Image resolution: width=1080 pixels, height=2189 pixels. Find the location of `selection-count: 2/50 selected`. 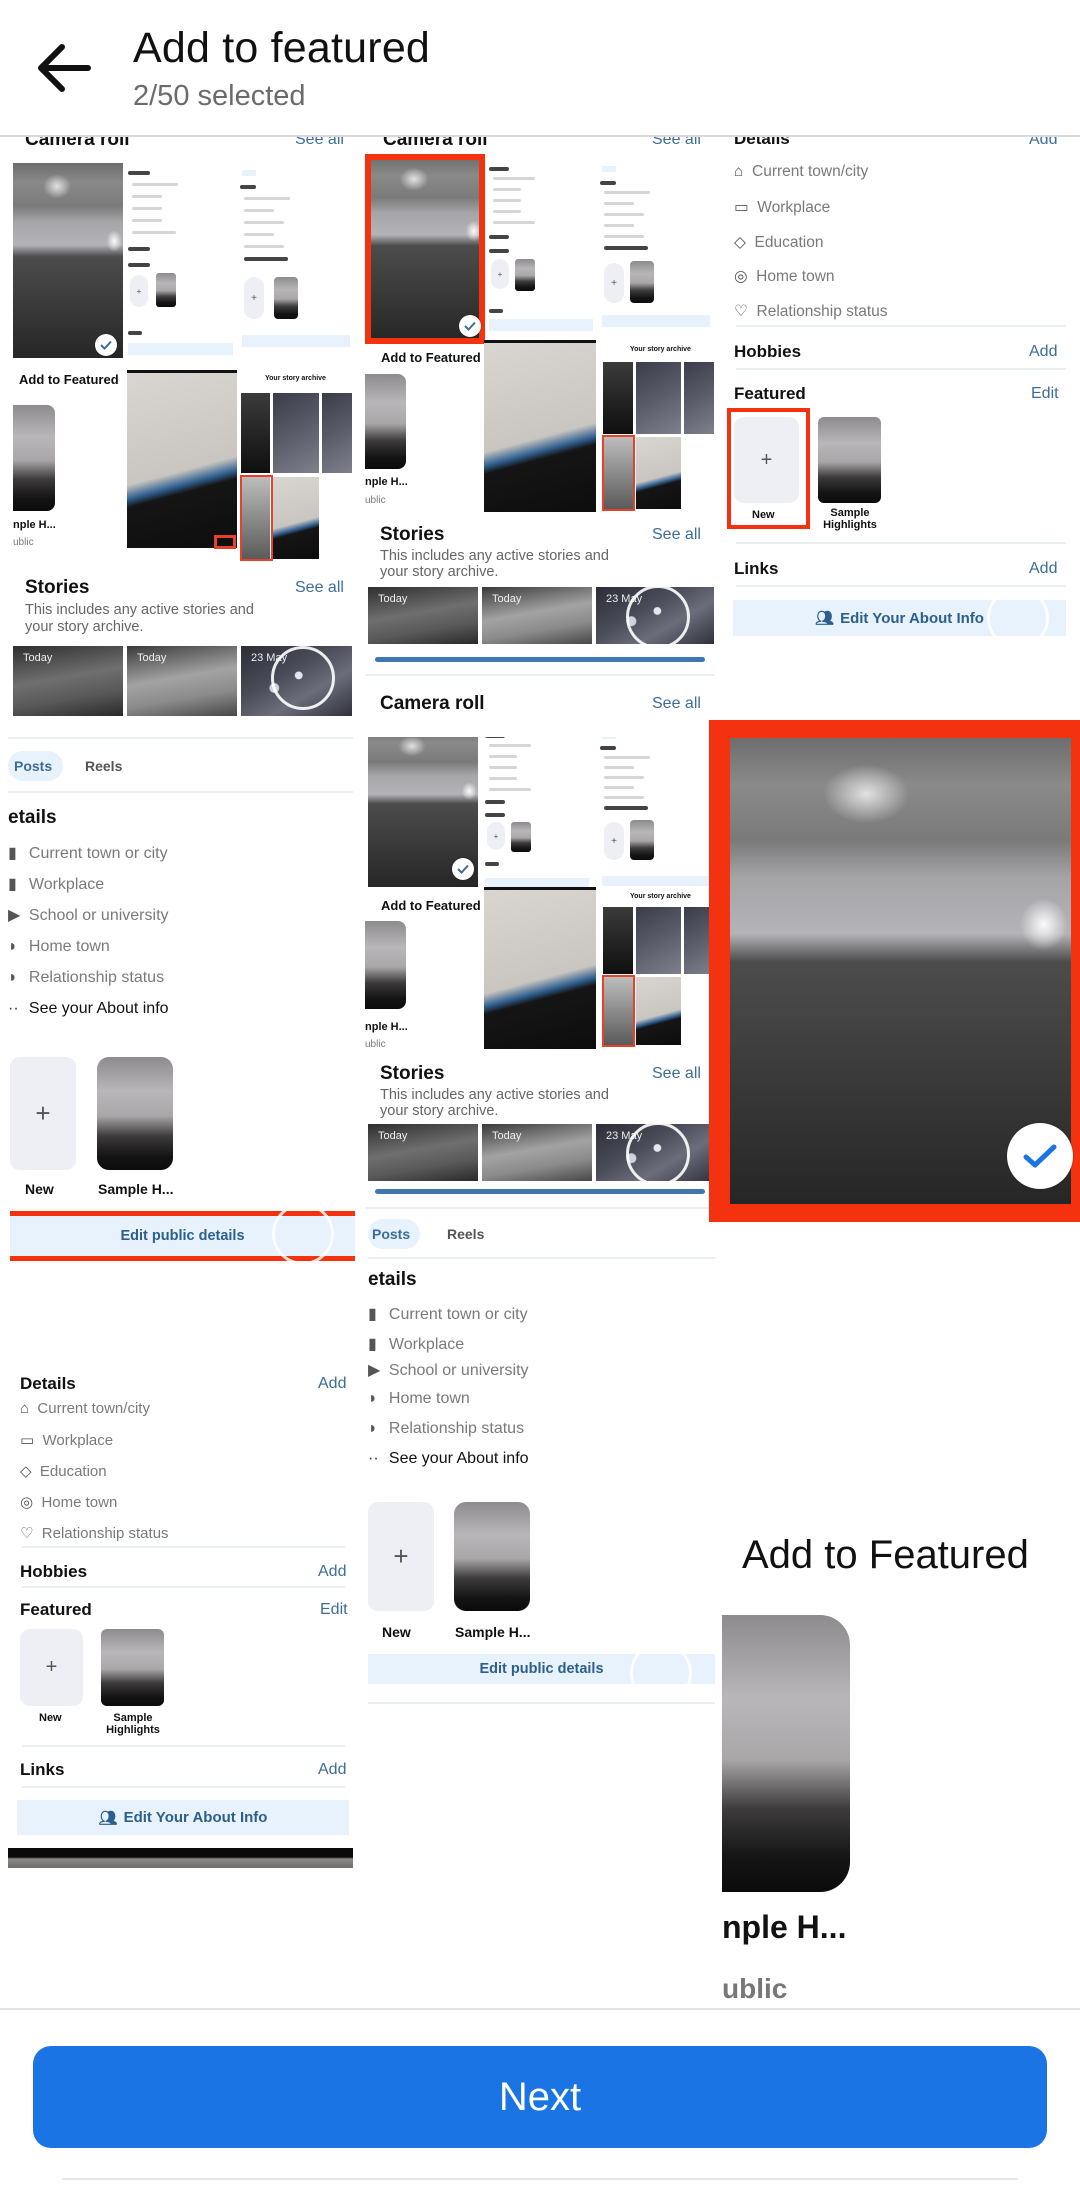

selection-count: 2/50 selected is located at coordinates (219, 96).